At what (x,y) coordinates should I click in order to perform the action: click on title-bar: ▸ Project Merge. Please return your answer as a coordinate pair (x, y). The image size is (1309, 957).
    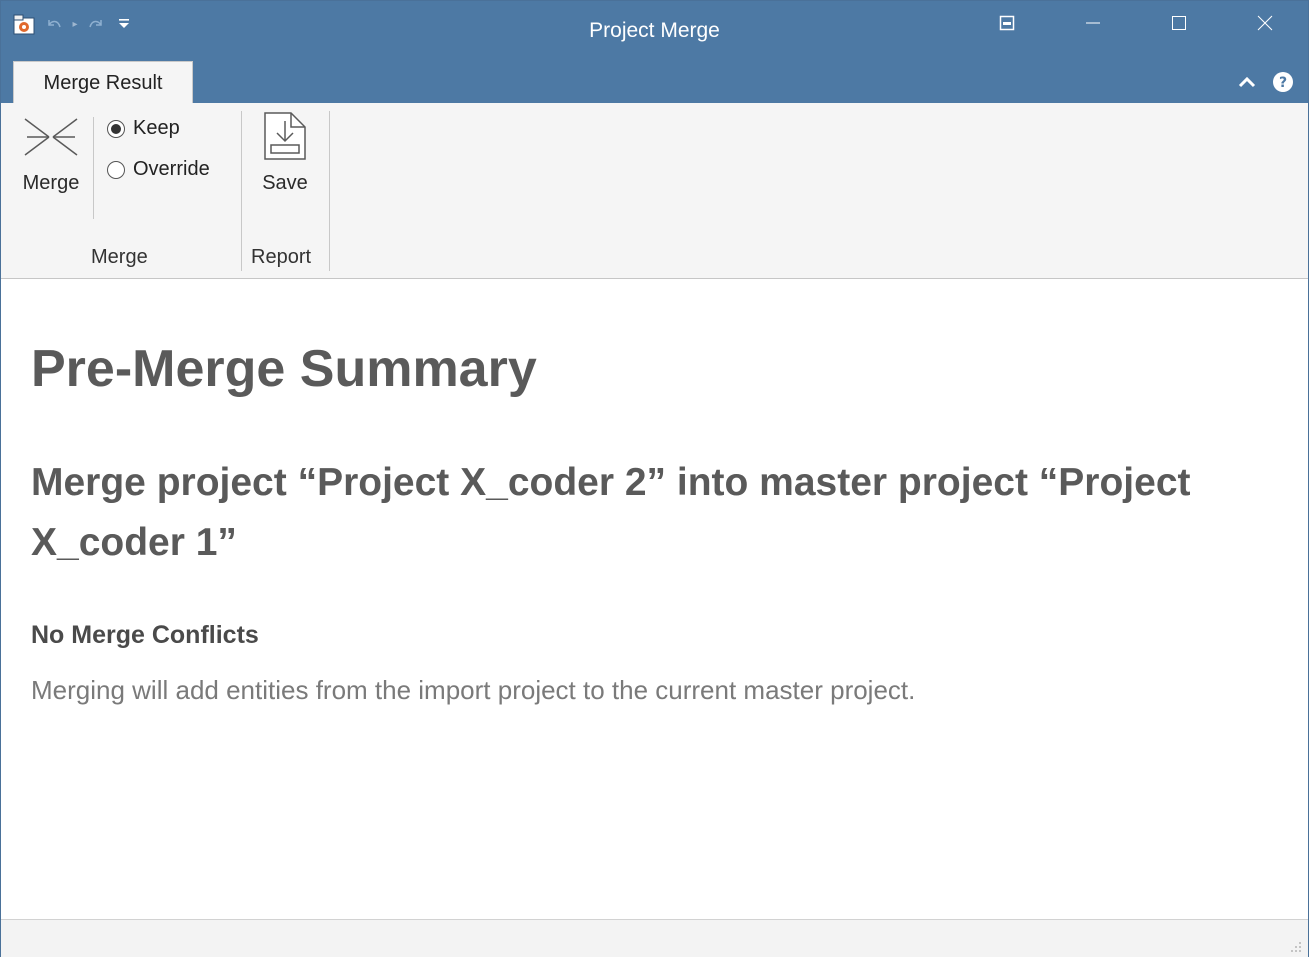
    Looking at the image, I should click on (654, 31).